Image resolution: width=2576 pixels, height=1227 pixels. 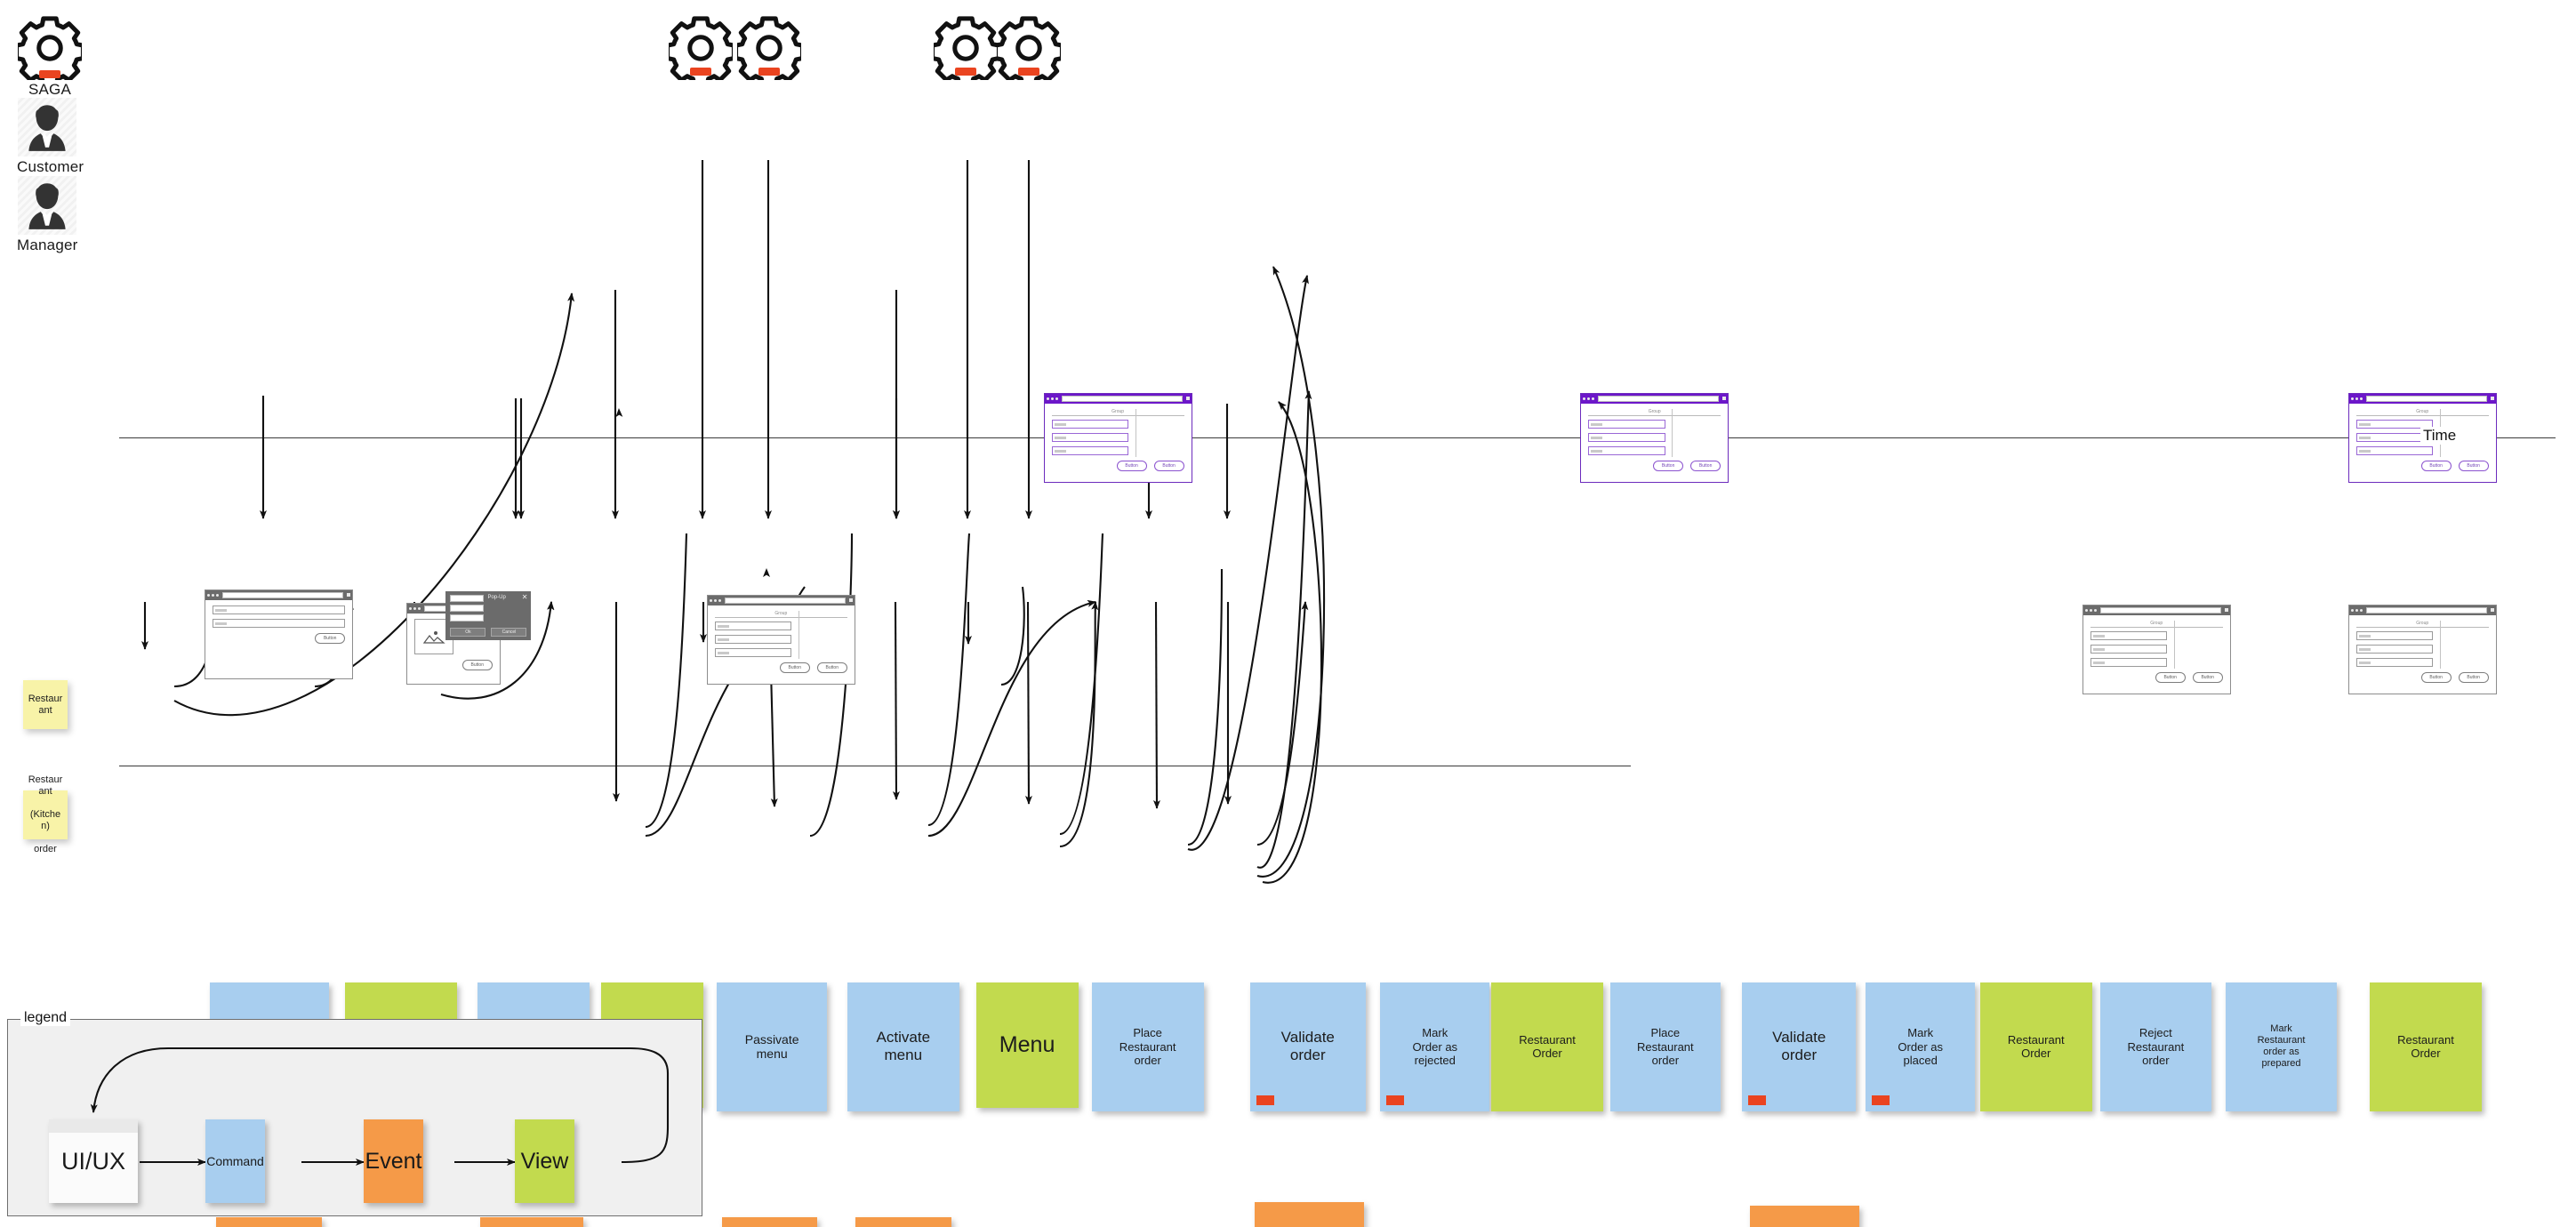 What do you see at coordinates (1307, 1046) in the screenshot?
I see `command-note-c6: Validate order` at bounding box center [1307, 1046].